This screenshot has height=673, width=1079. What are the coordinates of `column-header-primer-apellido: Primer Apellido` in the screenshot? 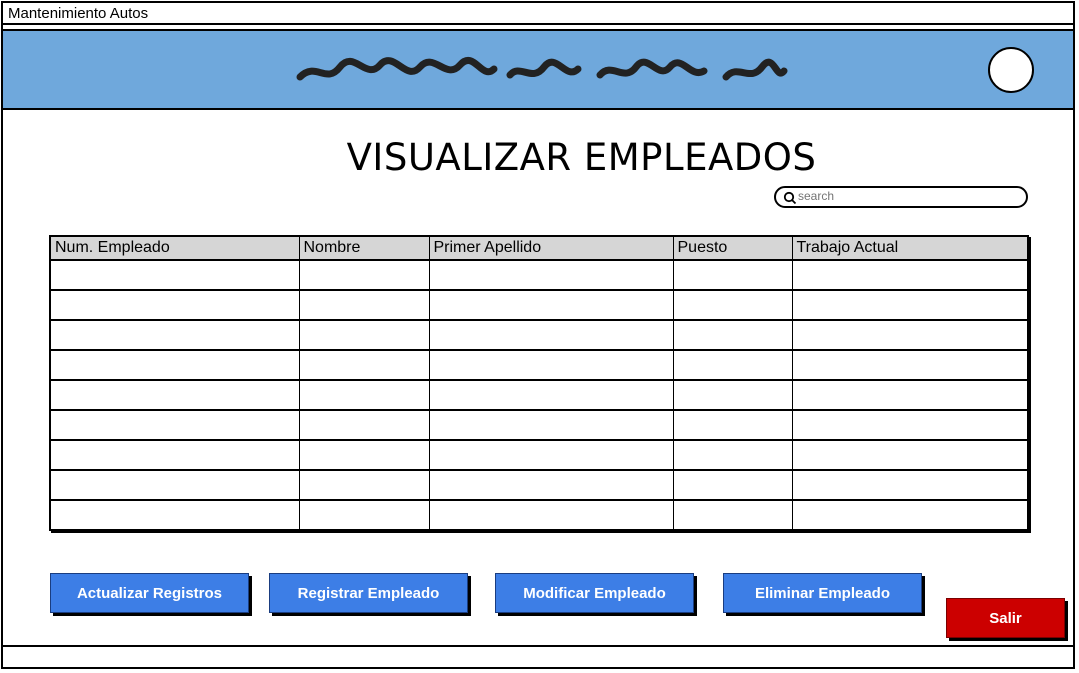 It's located at (551, 248).